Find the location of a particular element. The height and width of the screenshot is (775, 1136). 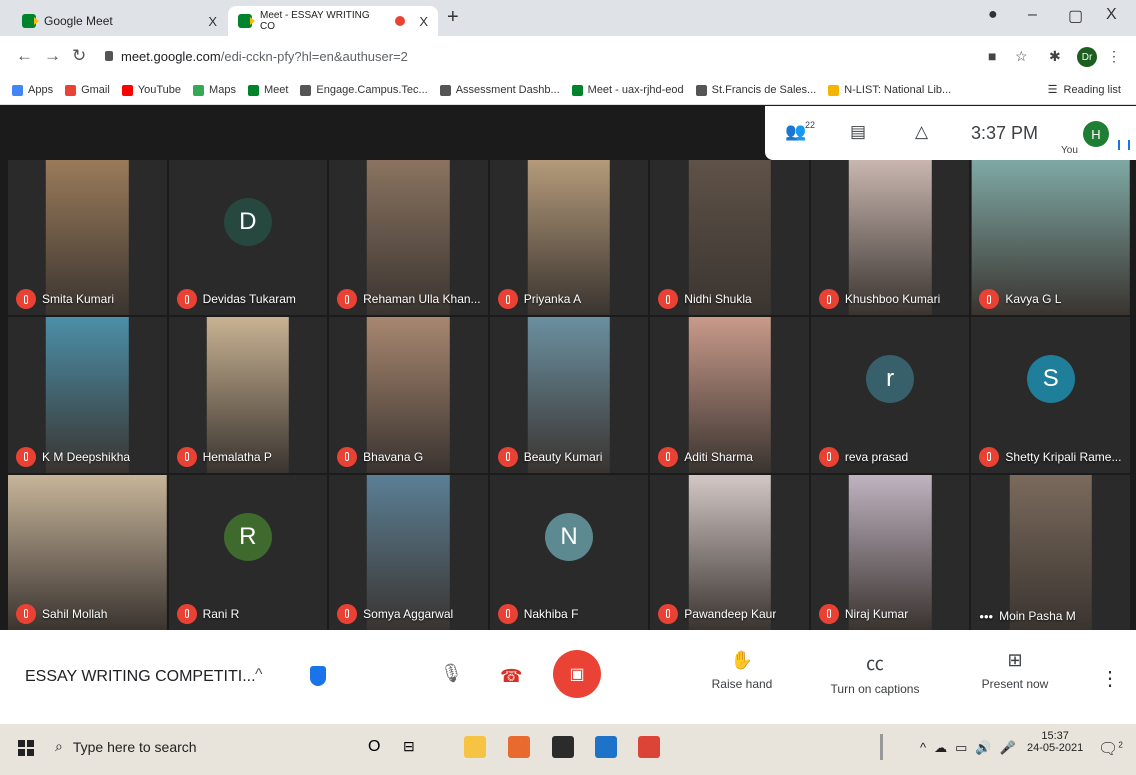

forward-icon: → is located at coordinates (52, 56).